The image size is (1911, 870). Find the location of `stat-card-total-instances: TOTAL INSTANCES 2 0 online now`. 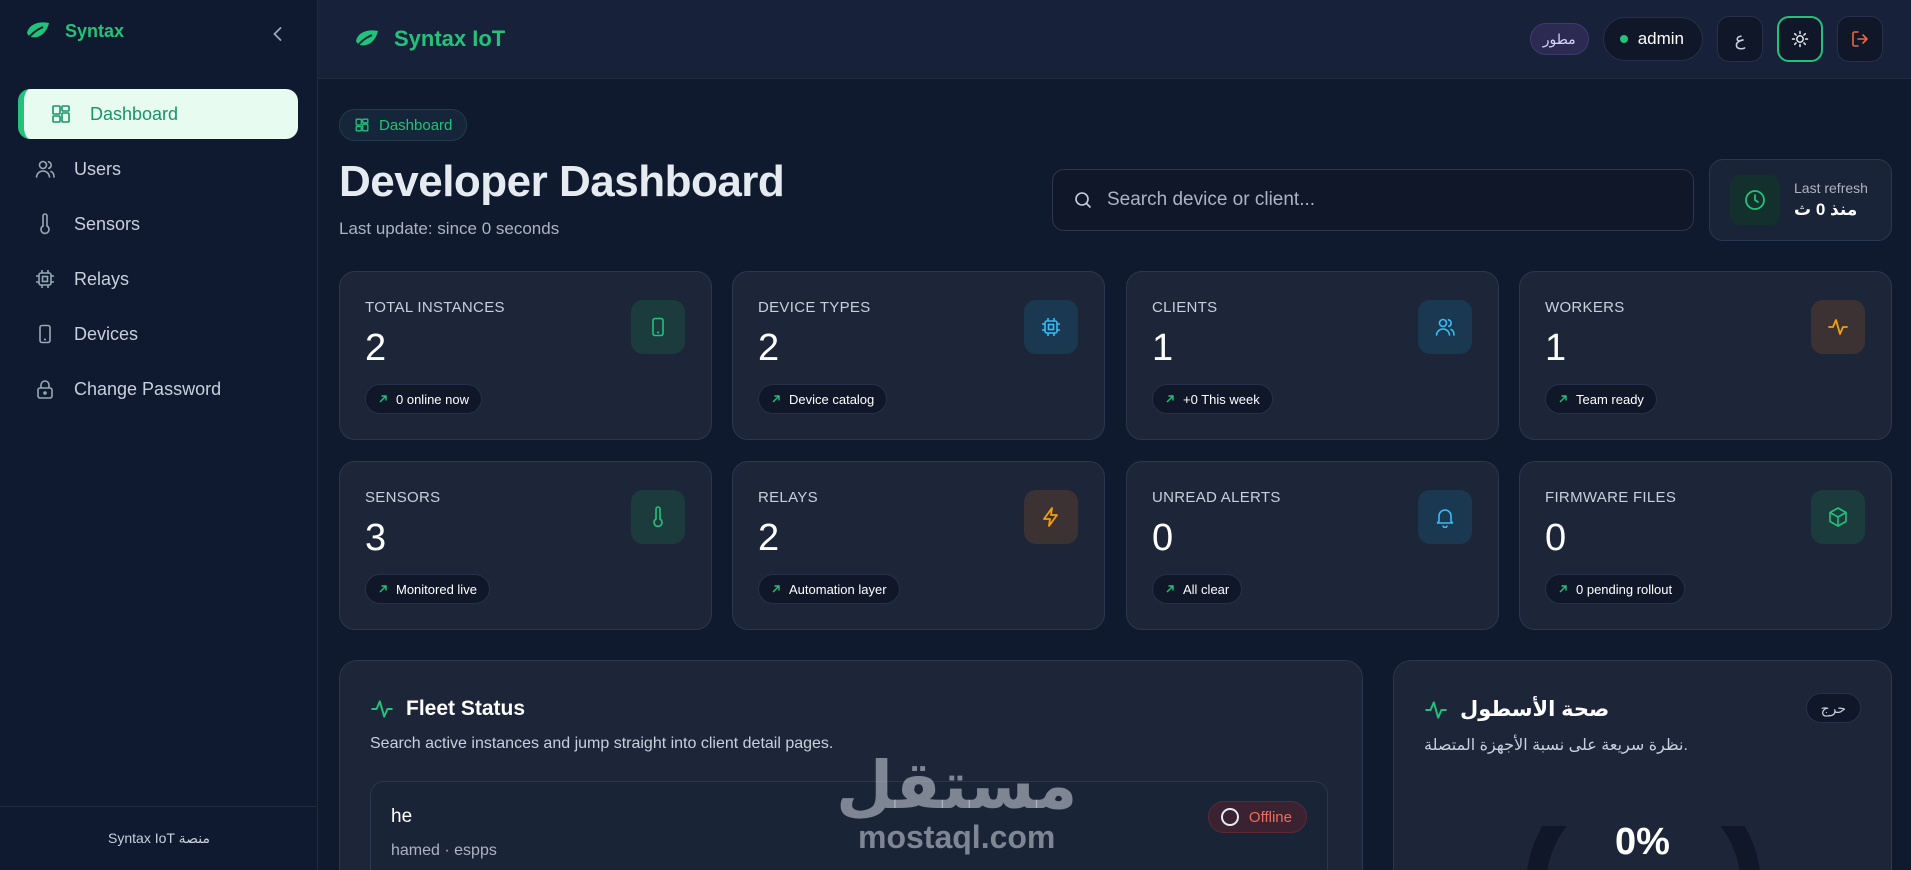

stat-card-total-instances: TOTAL INSTANCES 2 0 online now is located at coordinates (525, 355).